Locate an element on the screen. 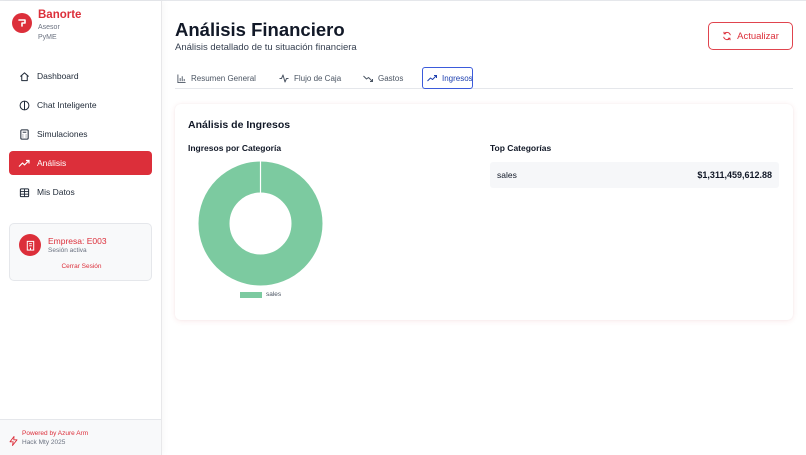 The image size is (806, 455). sidebar-item-dashboard: Dashboard is located at coordinates (80, 76).